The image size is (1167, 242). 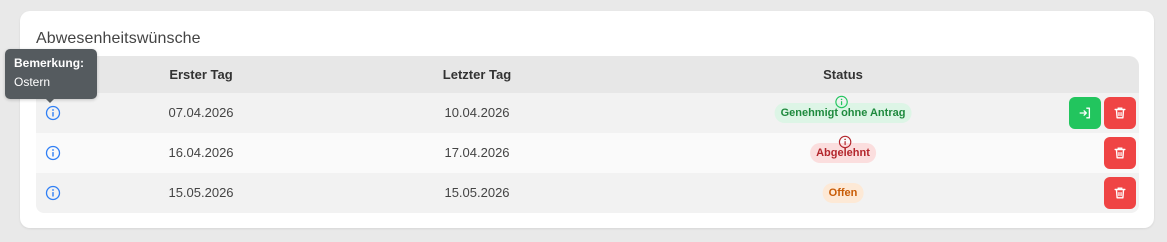 What do you see at coordinates (843, 74) in the screenshot?
I see `column-header-status: Status` at bounding box center [843, 74].